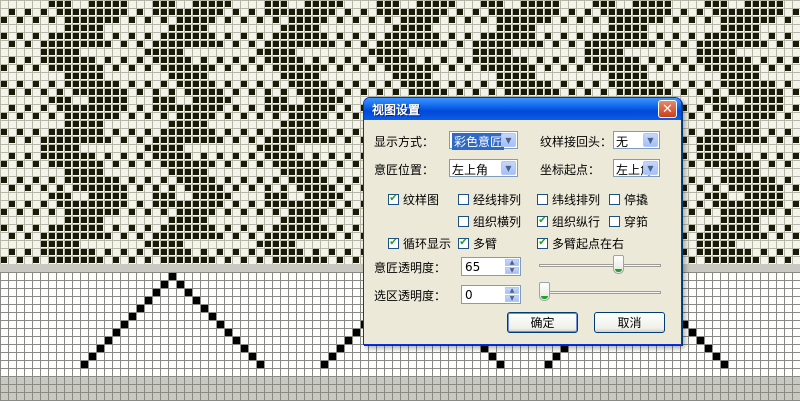 Image resolution: width=800 pixels, height=401 pixels. I want to click on display-mode-select: 彩色意匠 ▼, so click(483, 140).